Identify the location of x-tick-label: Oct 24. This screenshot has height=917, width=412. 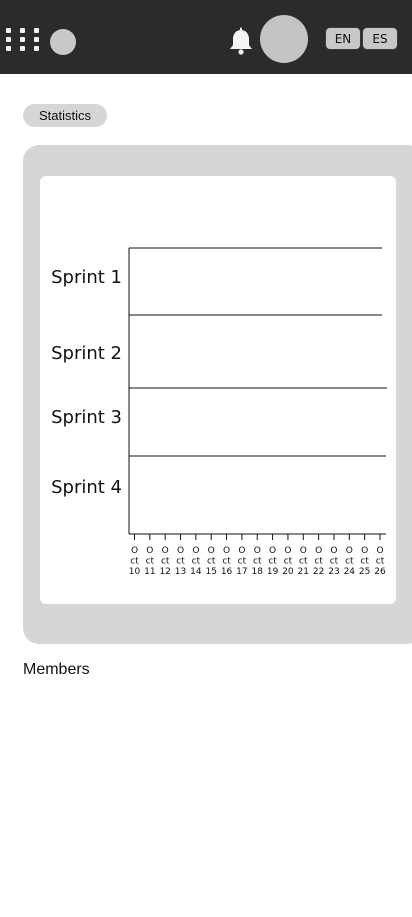
(350, 561).